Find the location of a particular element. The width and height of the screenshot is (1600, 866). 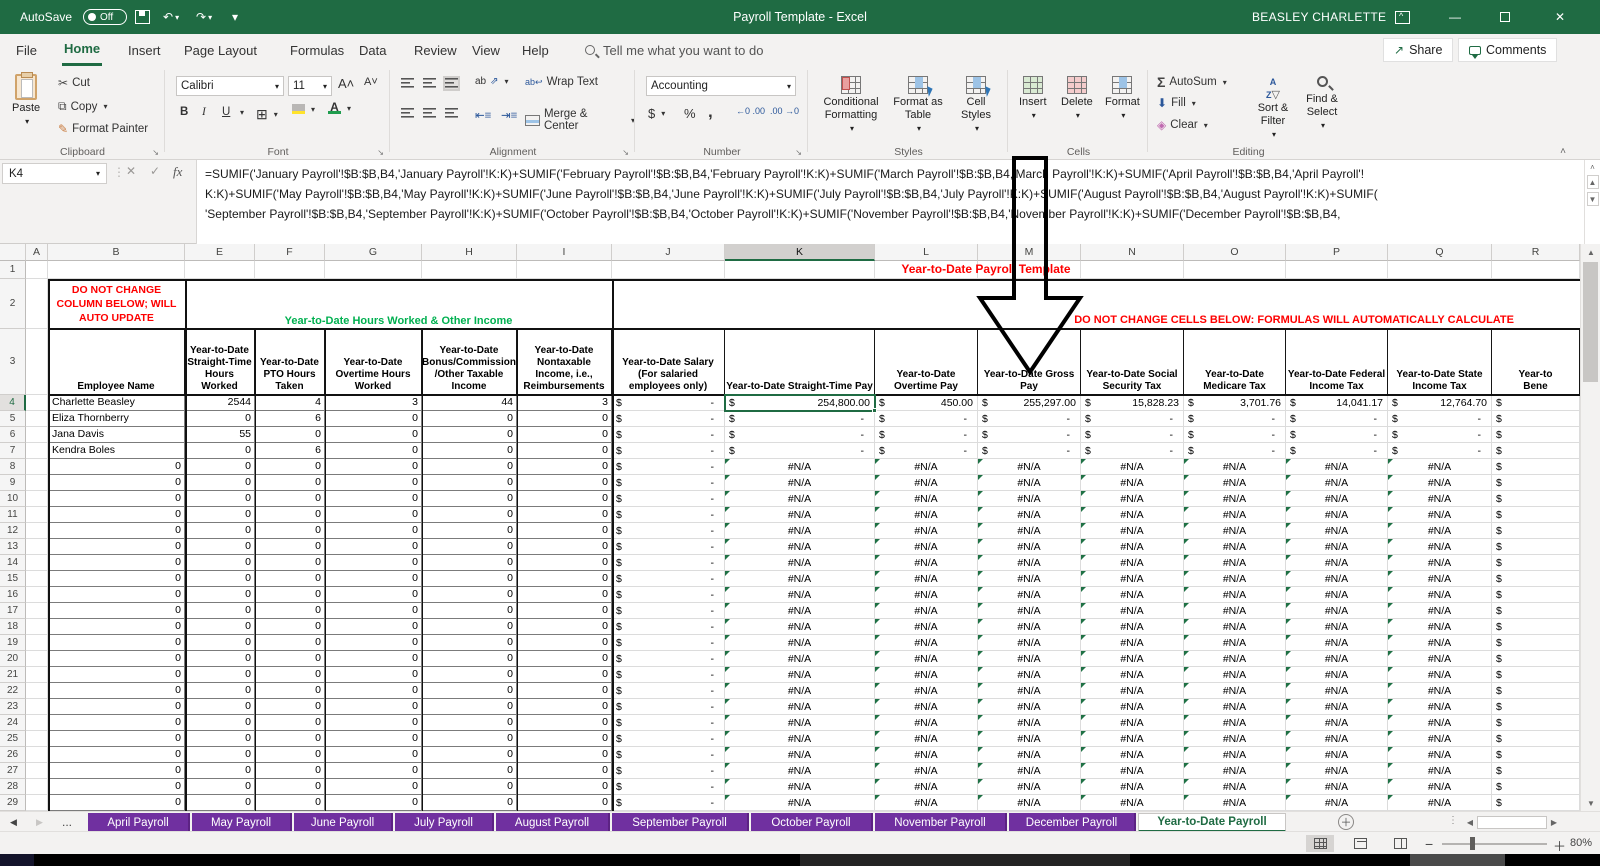

cell-F22: 0 is located at coordinates (290, 691).